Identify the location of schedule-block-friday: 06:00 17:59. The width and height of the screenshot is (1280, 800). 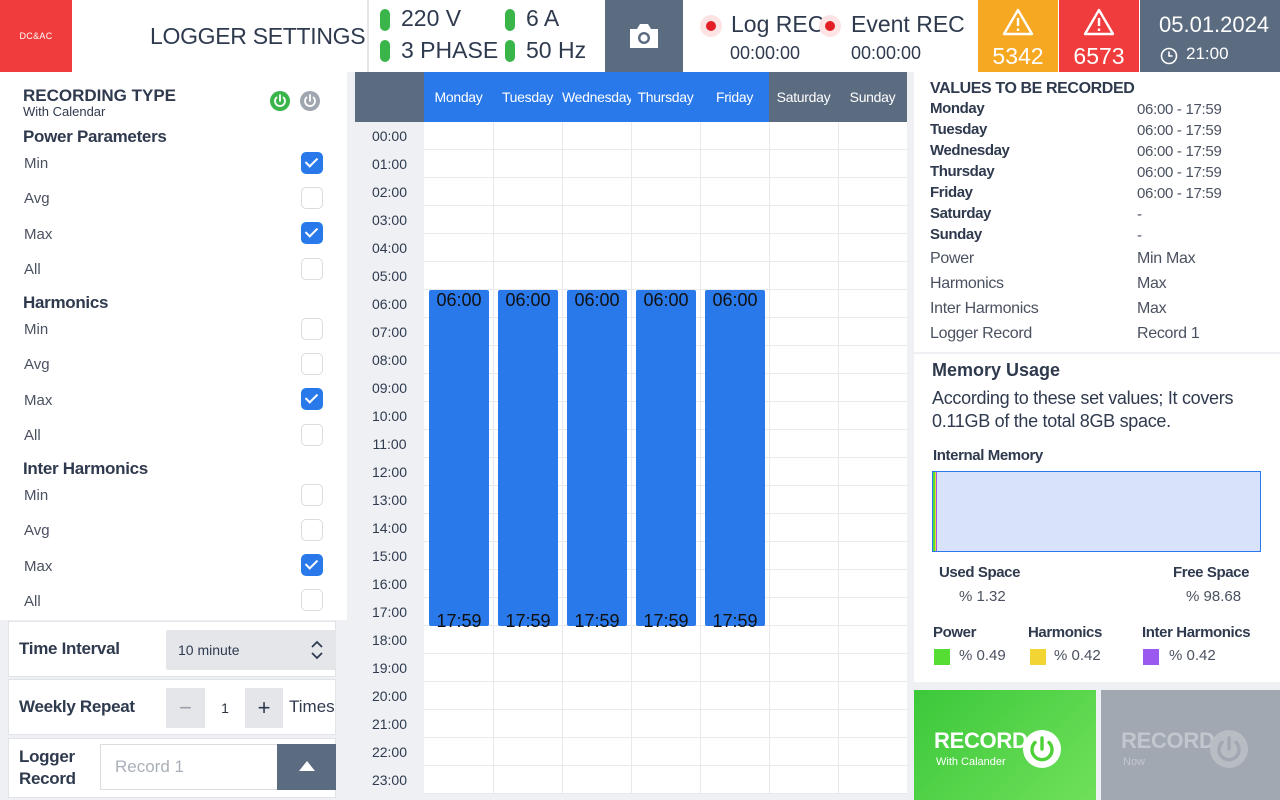
(735, 460).